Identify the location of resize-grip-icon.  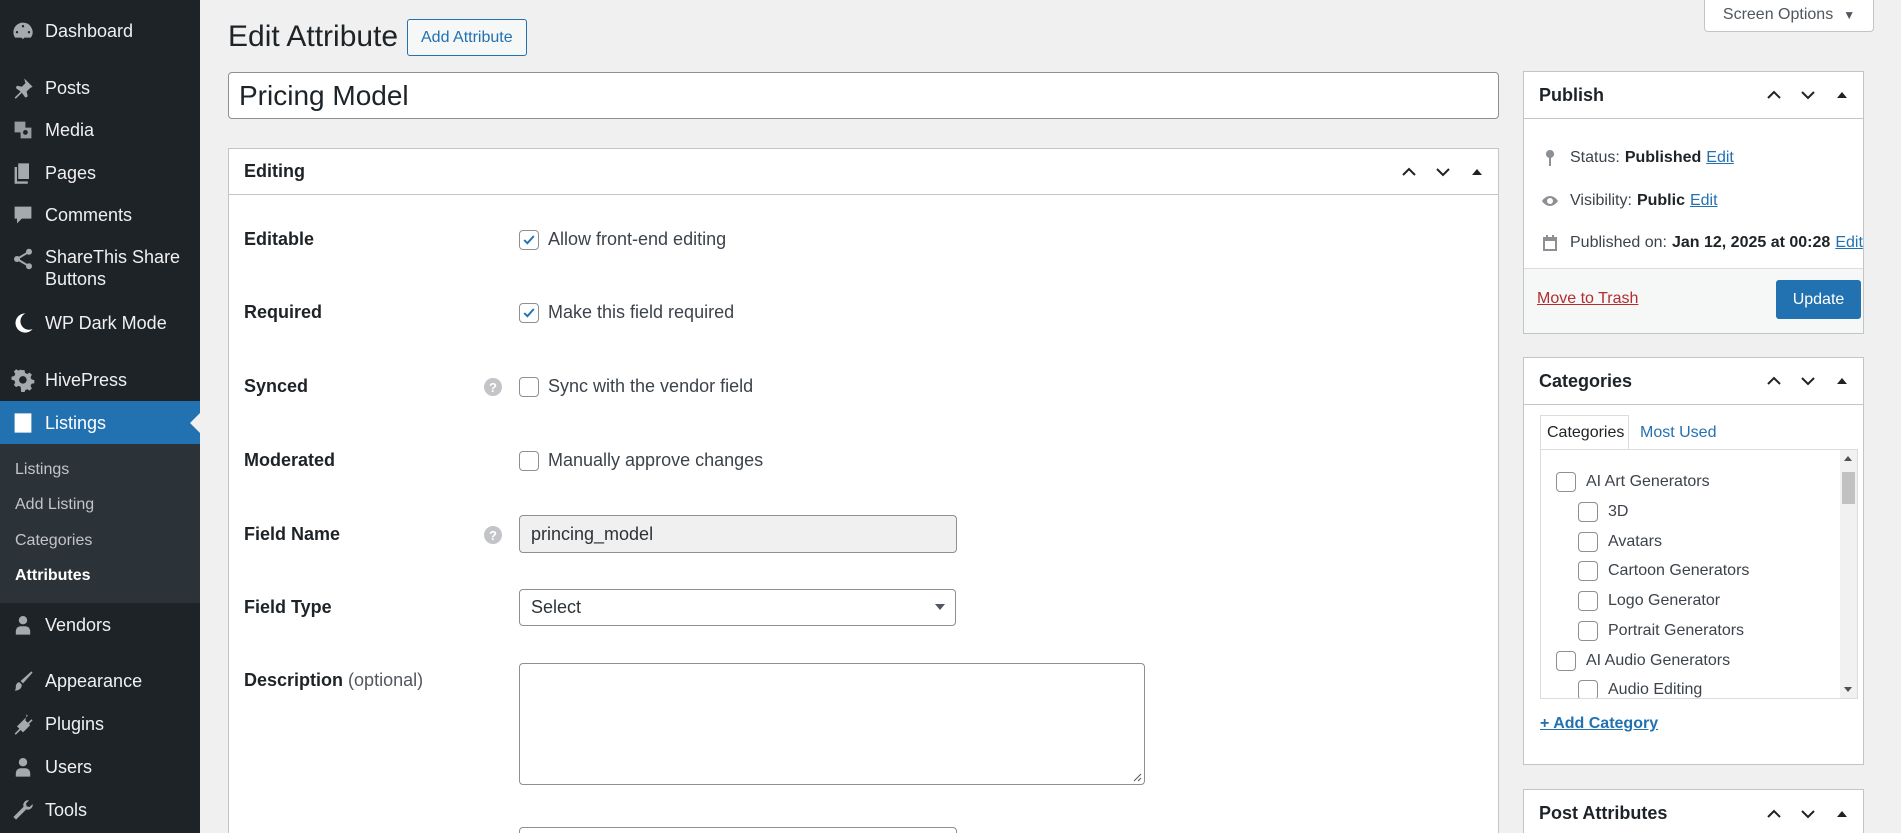
(1137, 777).